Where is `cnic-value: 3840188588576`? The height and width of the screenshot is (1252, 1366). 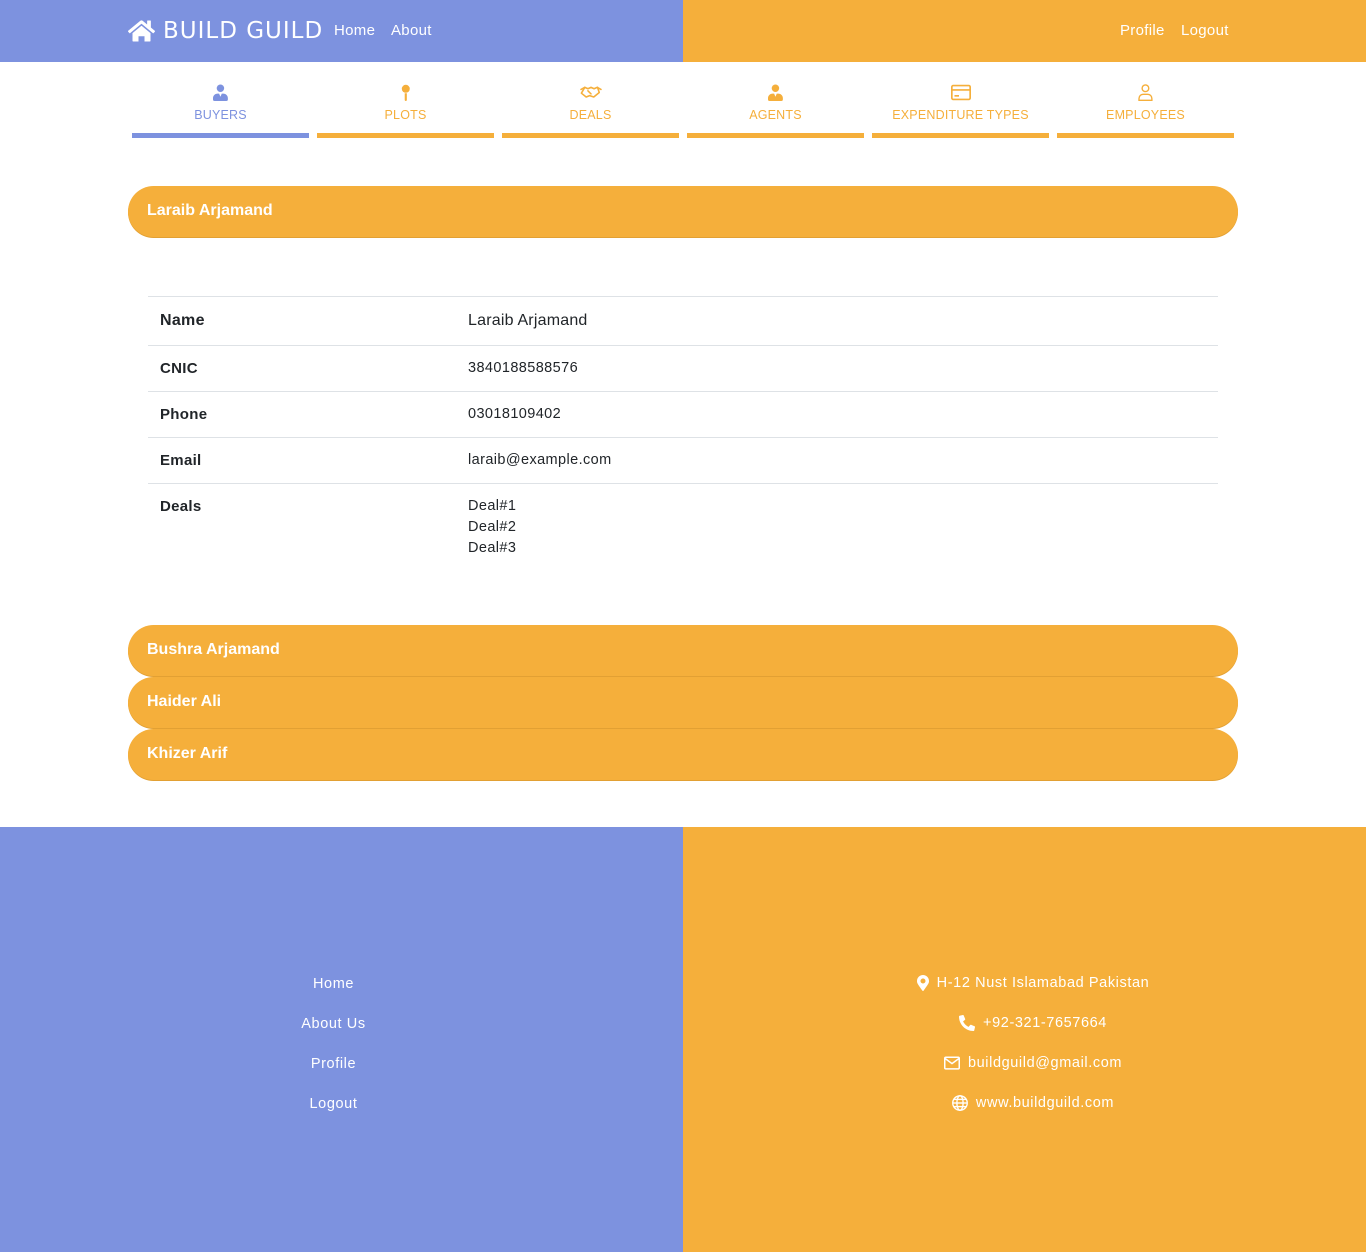 cnic-value: 3840188588576 is located at coordinates (523, 368).